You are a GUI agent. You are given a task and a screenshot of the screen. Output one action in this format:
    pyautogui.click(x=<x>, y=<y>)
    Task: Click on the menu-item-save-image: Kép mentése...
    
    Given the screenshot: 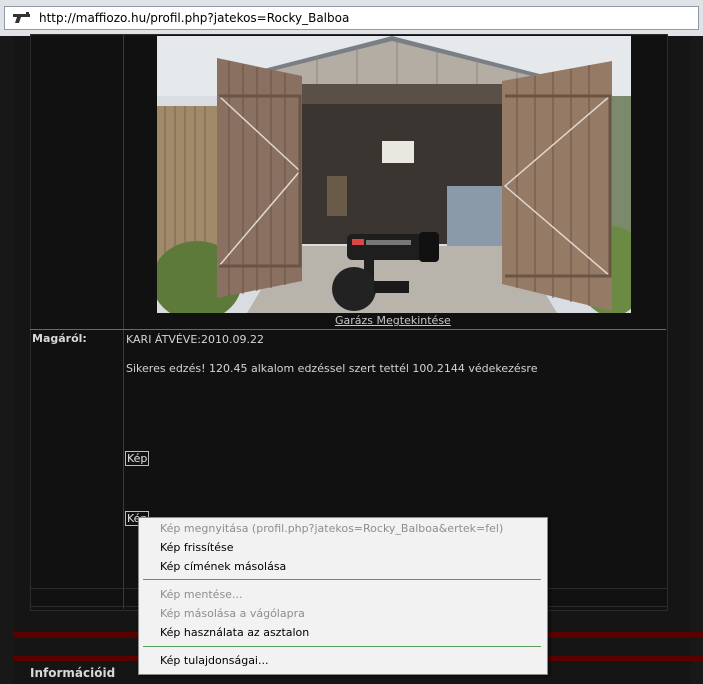 What is the action you would take?
    pyautogui.click(x=201, y=594)
    